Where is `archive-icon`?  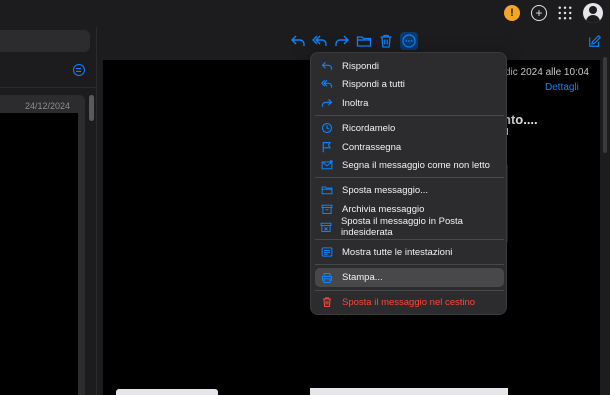
archive-icon is located at coordinates (327, 209).